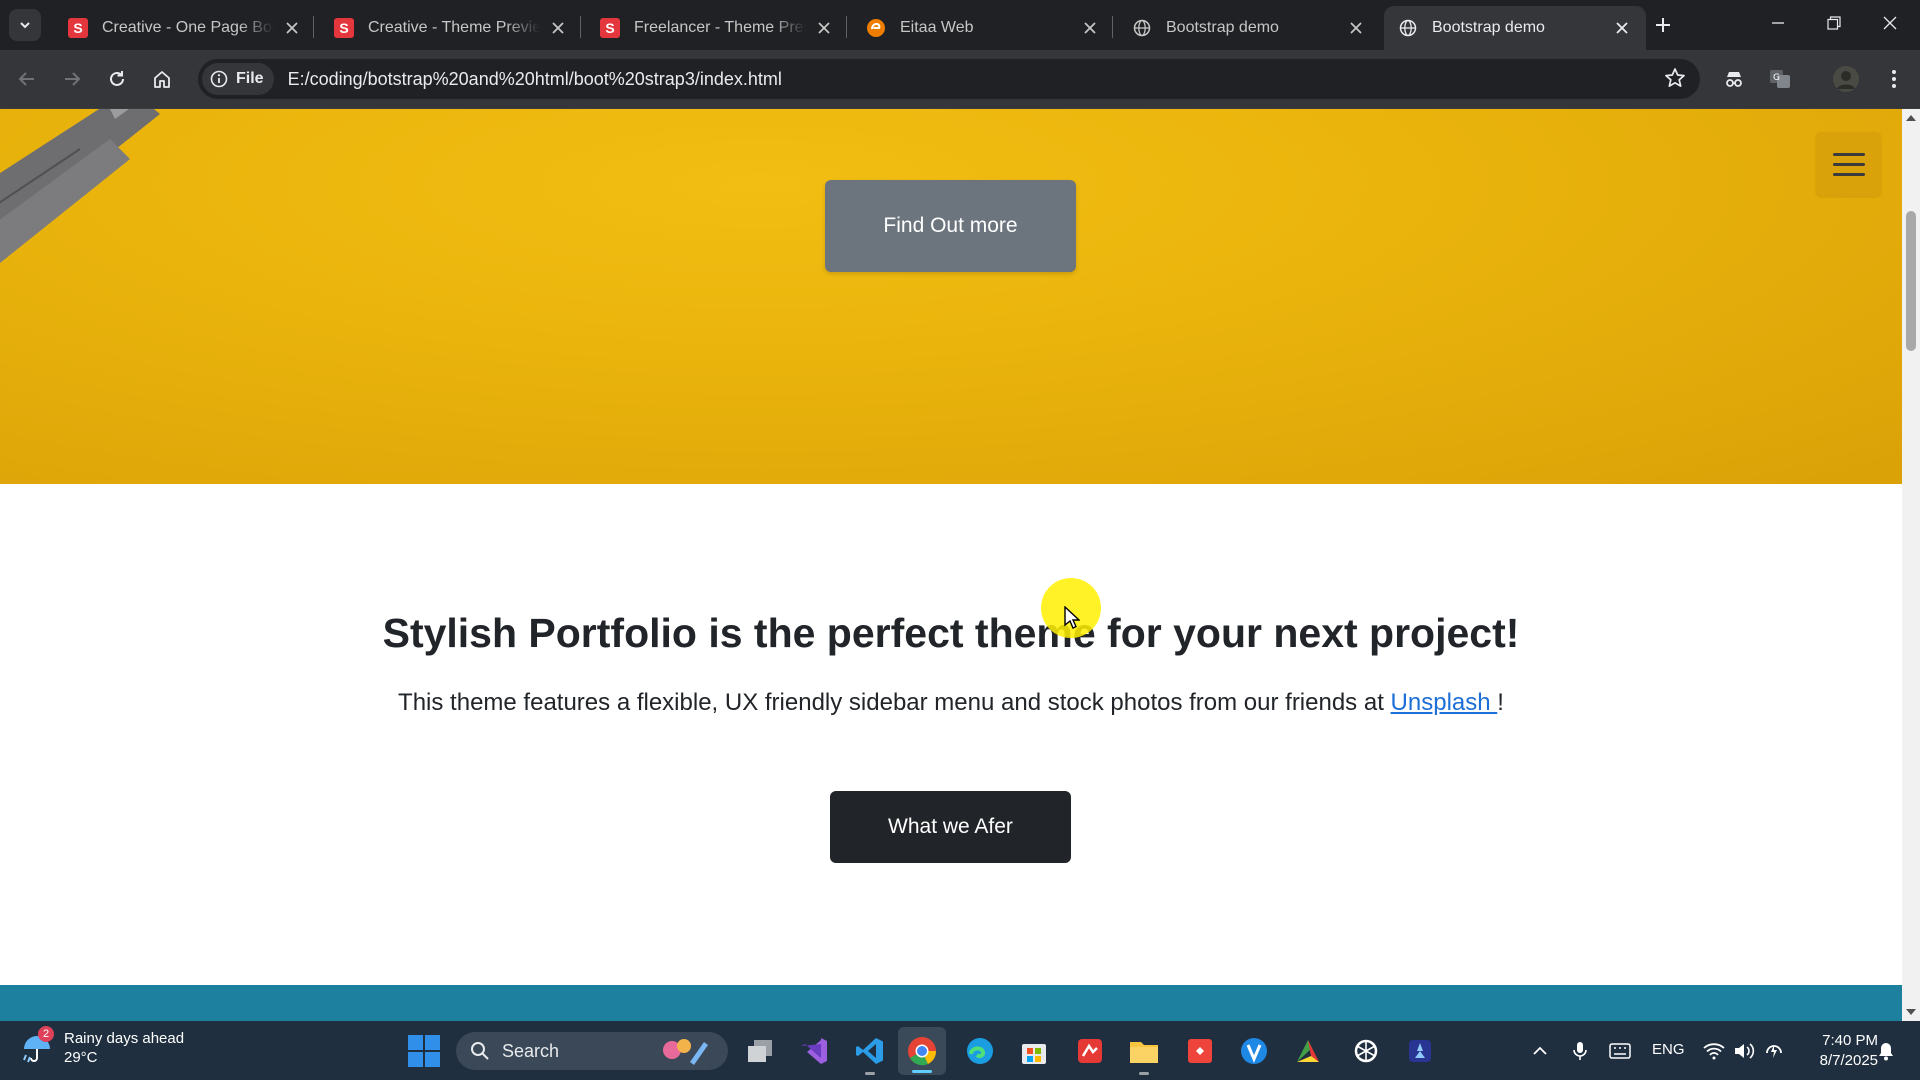 The width and height of the screenshot is (1920, 1080). I want to click on chatgpt-app, so click(1366, 1051).